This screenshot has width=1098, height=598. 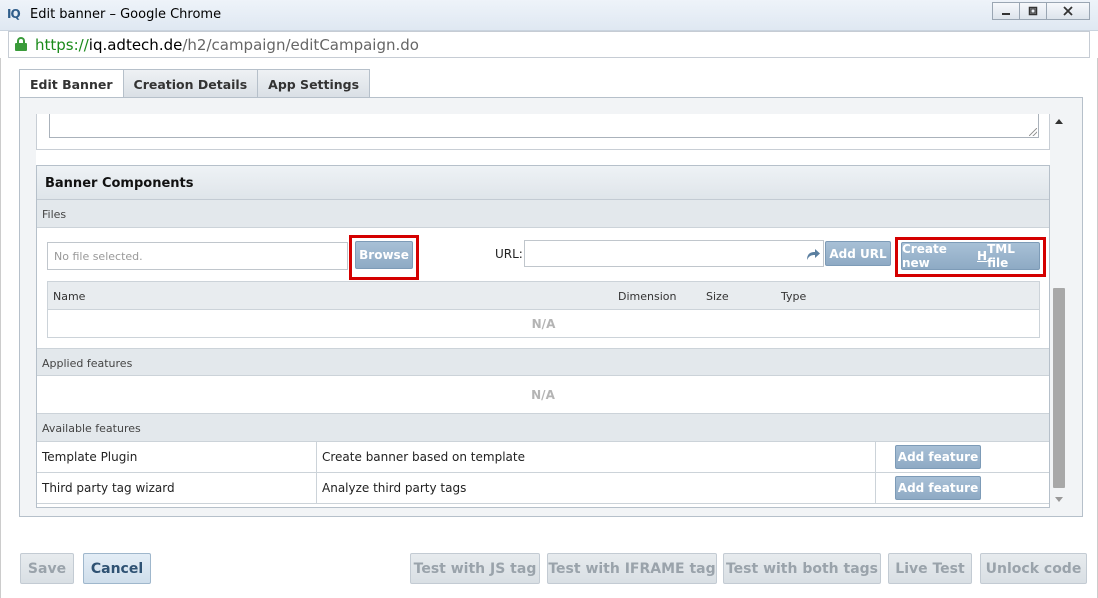 I want to click on browse-button: Browse, so click(x=384, y=255).